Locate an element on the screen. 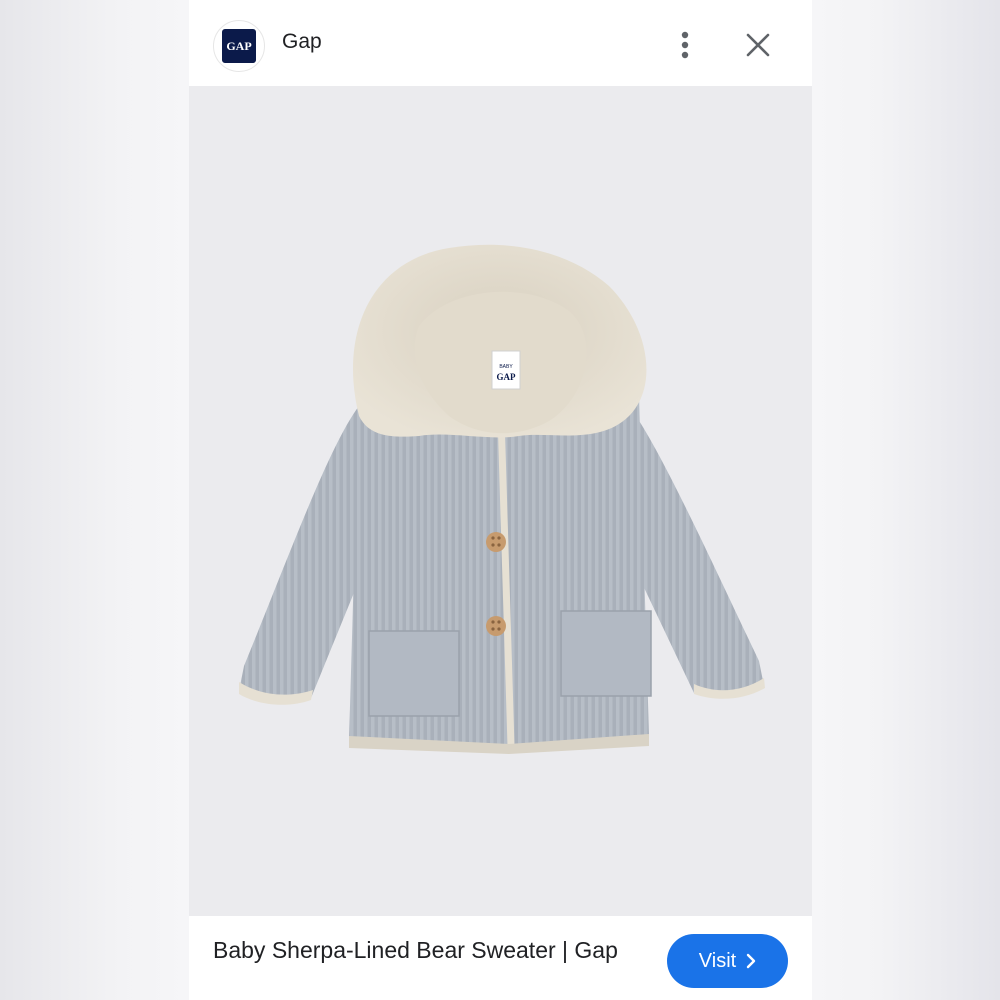  chevron-right-icon is located at coordinates (751, 961).